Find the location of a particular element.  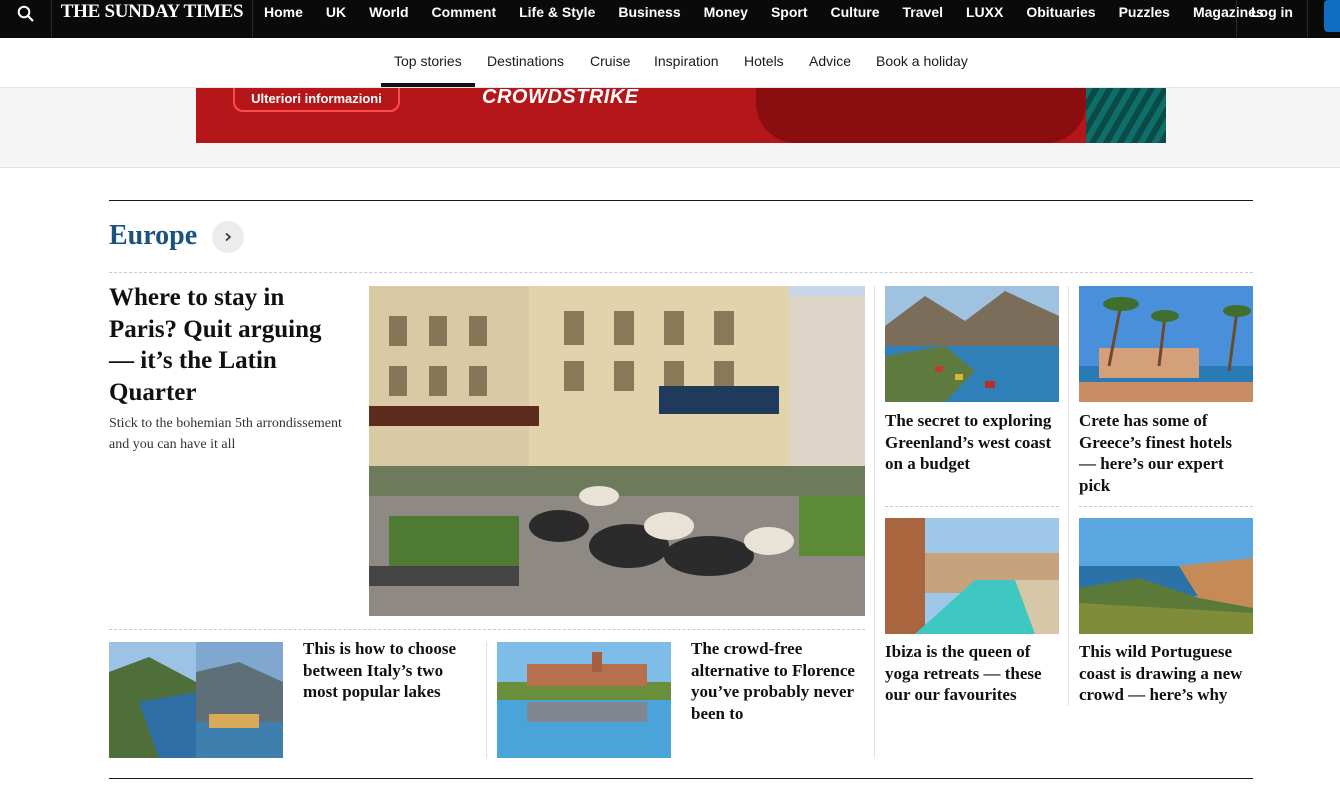

crete-image is located at coordinates (1166, 344).